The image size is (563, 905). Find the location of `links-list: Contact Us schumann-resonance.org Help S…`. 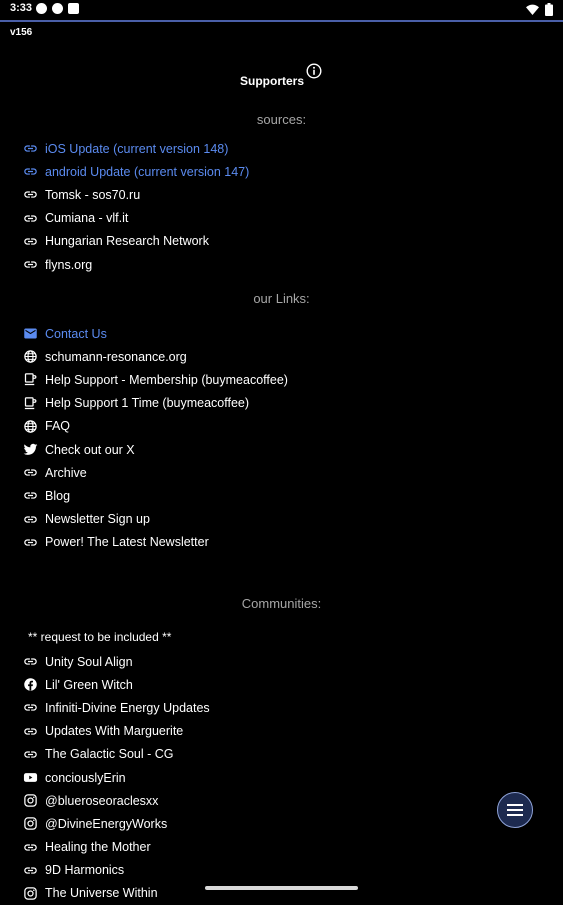

links-list: Contact Us schumann-resonance.org Help S… is located at coordinates (155, 438).